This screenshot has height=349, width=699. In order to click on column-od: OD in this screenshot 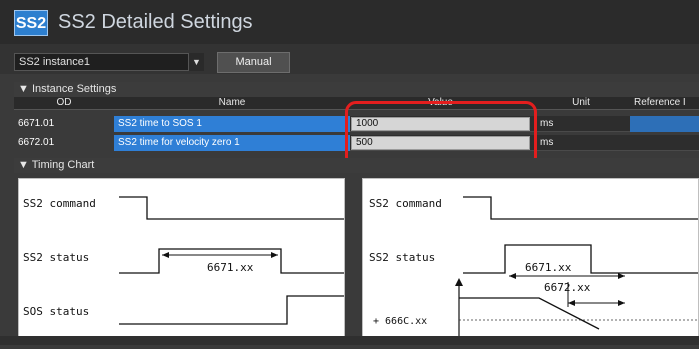, I will do `click(64, 103)`.